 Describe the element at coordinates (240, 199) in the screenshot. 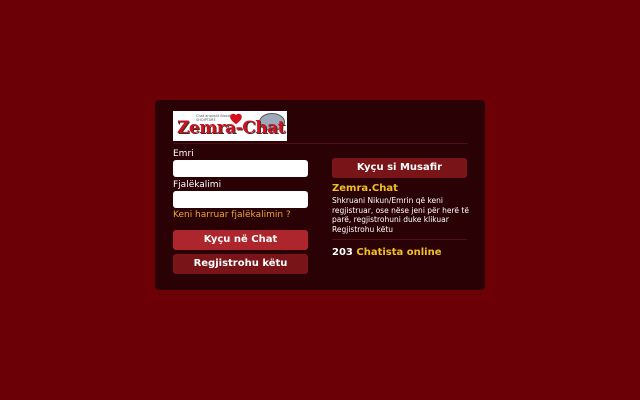

I see `password-input` at that location.